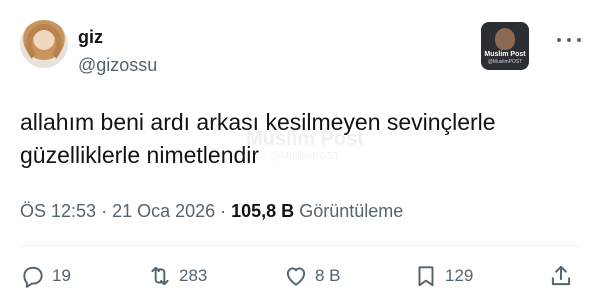  I want to click on retweet-button: 283, so click(177, 276).